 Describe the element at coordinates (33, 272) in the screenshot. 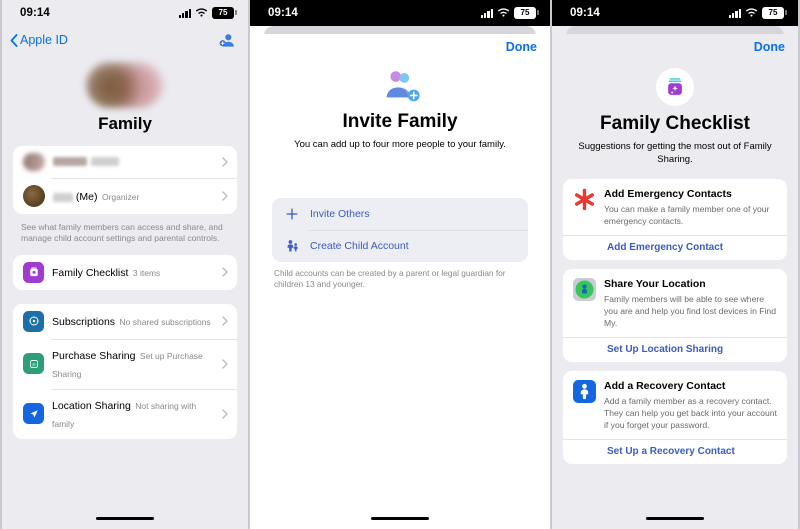

I see `checklist-app-icon` at that location.